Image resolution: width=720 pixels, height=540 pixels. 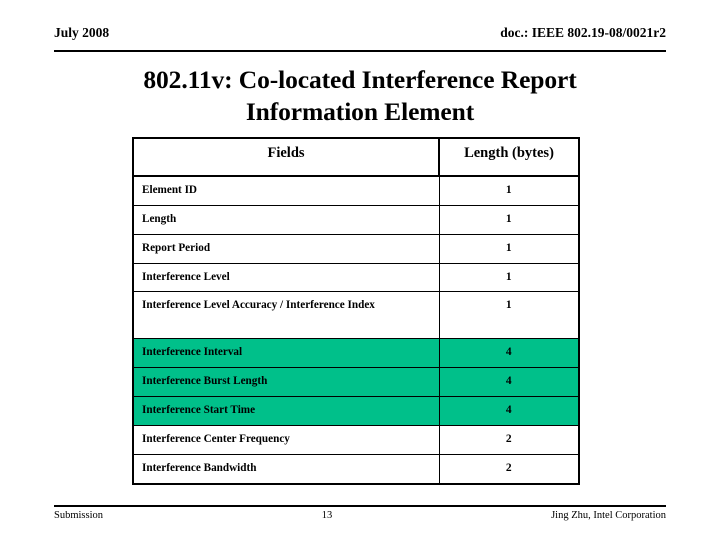 I want to click on header-date: July 2008, so click(x=82, y=32).